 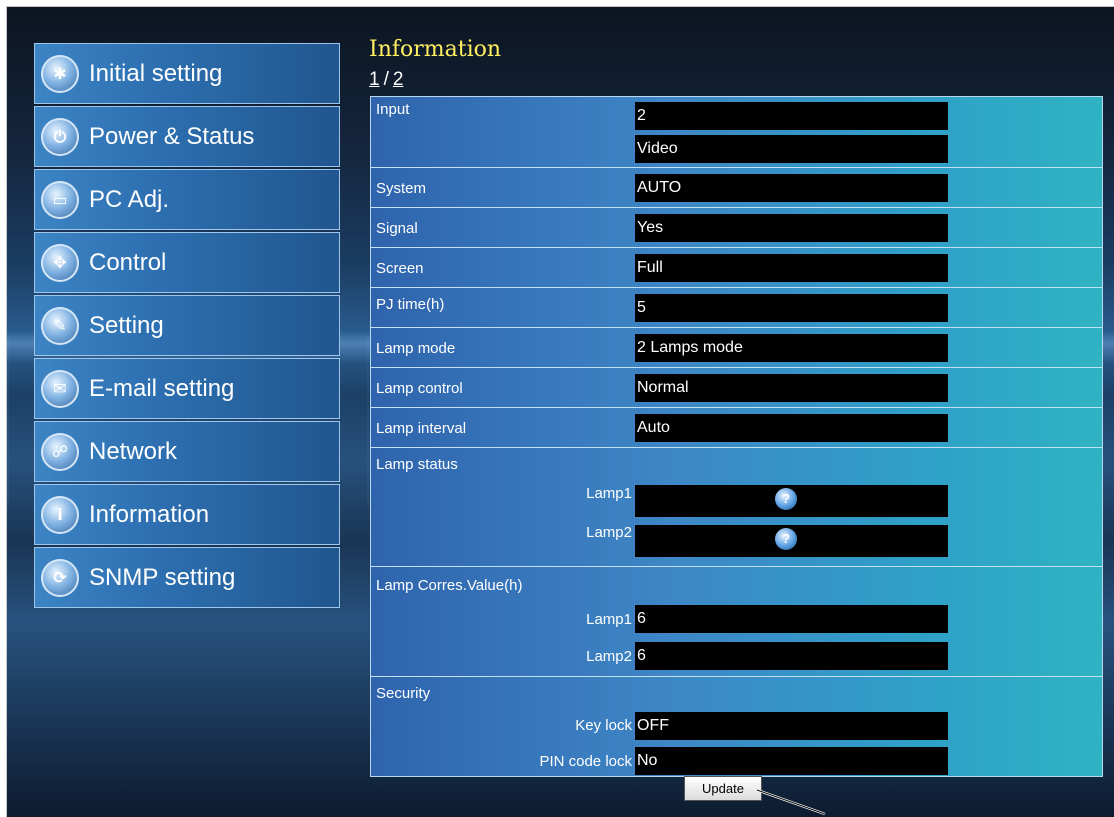 What do you see at coordinates (60, 262) in the screenshot?
I see `control-icon: ✥` at bounding box center [60, 262].